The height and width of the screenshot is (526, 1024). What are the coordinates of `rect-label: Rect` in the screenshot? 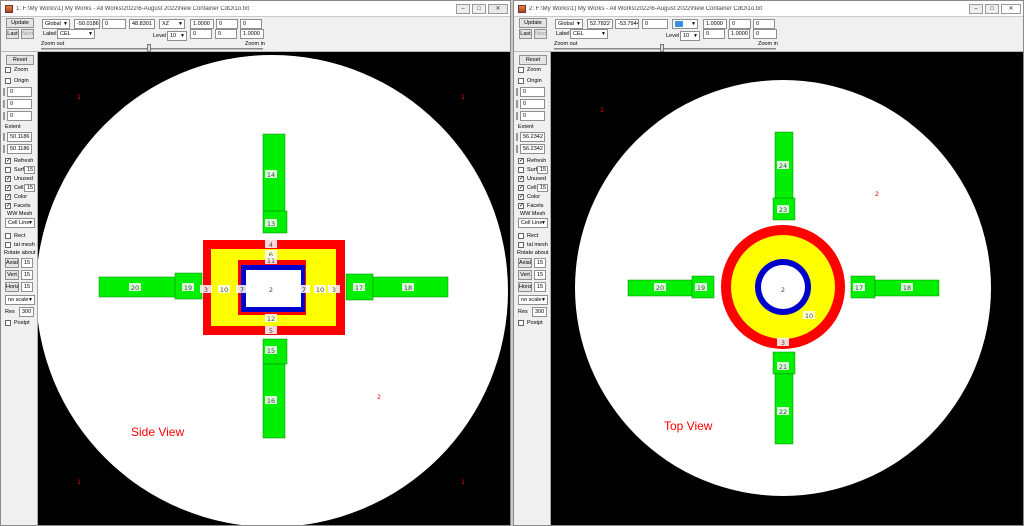 It's located at (533, 236).